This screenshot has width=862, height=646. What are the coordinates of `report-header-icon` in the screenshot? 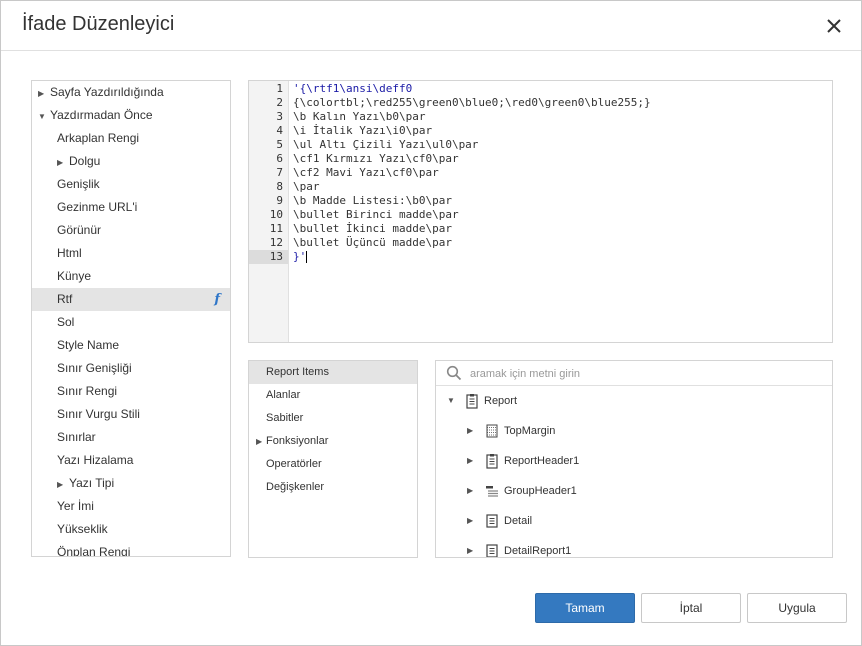 It's located at (492, 461).